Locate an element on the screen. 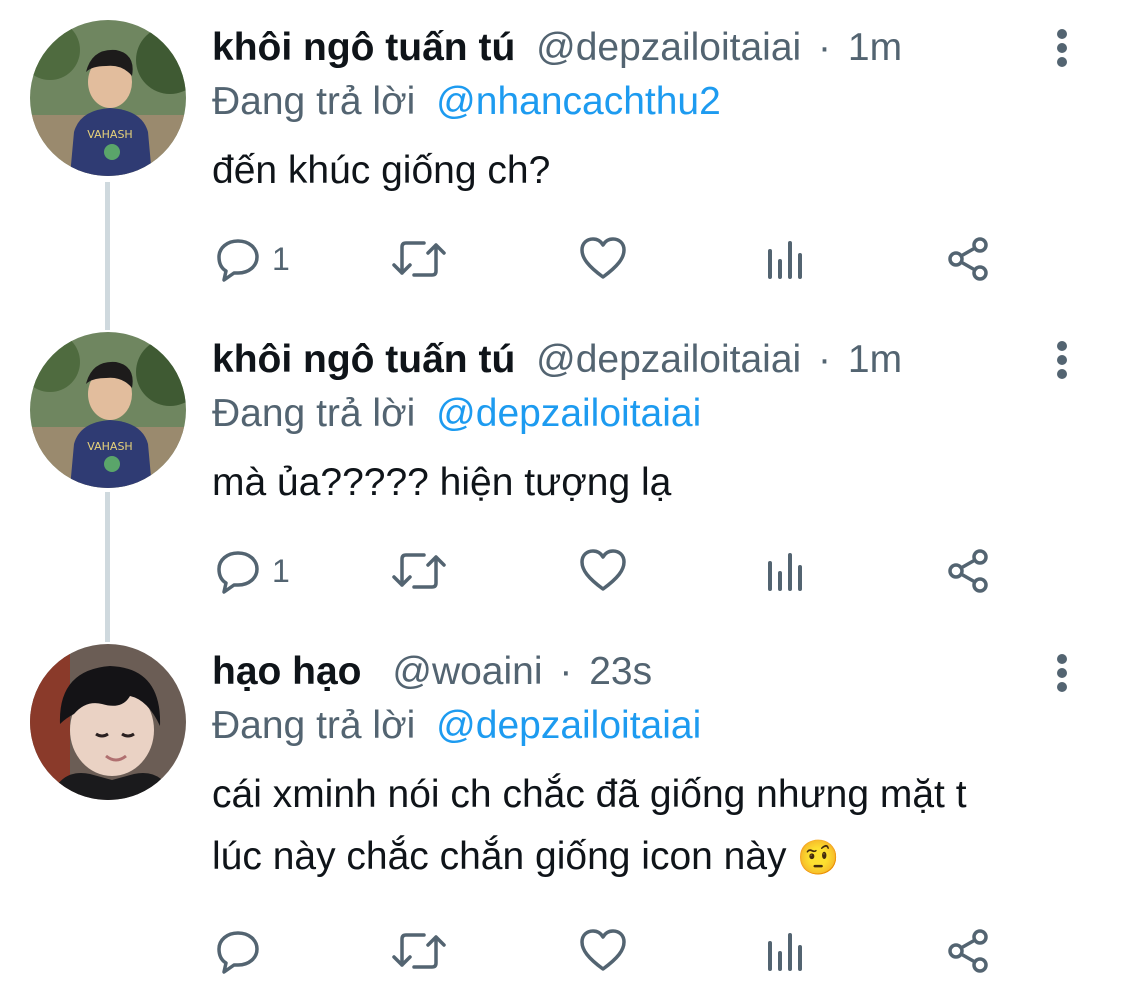  tweet-text-line: lúc này chắc chắn giống icon này 🤨 is located at coordinates (589, 857).